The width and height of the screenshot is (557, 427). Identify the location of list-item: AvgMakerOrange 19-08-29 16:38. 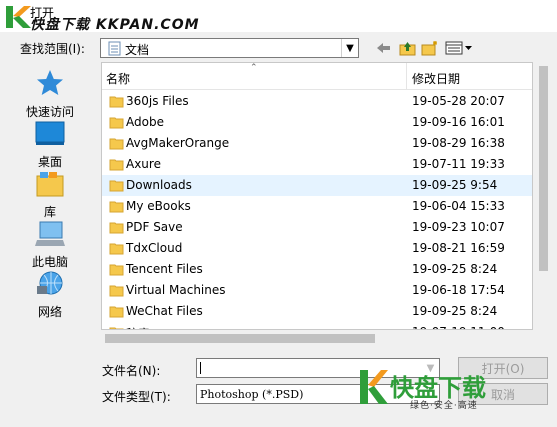
(317, 143).